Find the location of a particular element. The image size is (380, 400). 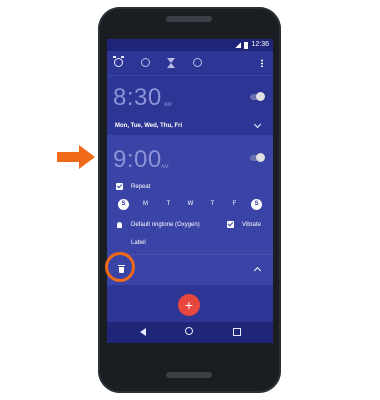

day-saturday: S is located at coordinates (256, 204).